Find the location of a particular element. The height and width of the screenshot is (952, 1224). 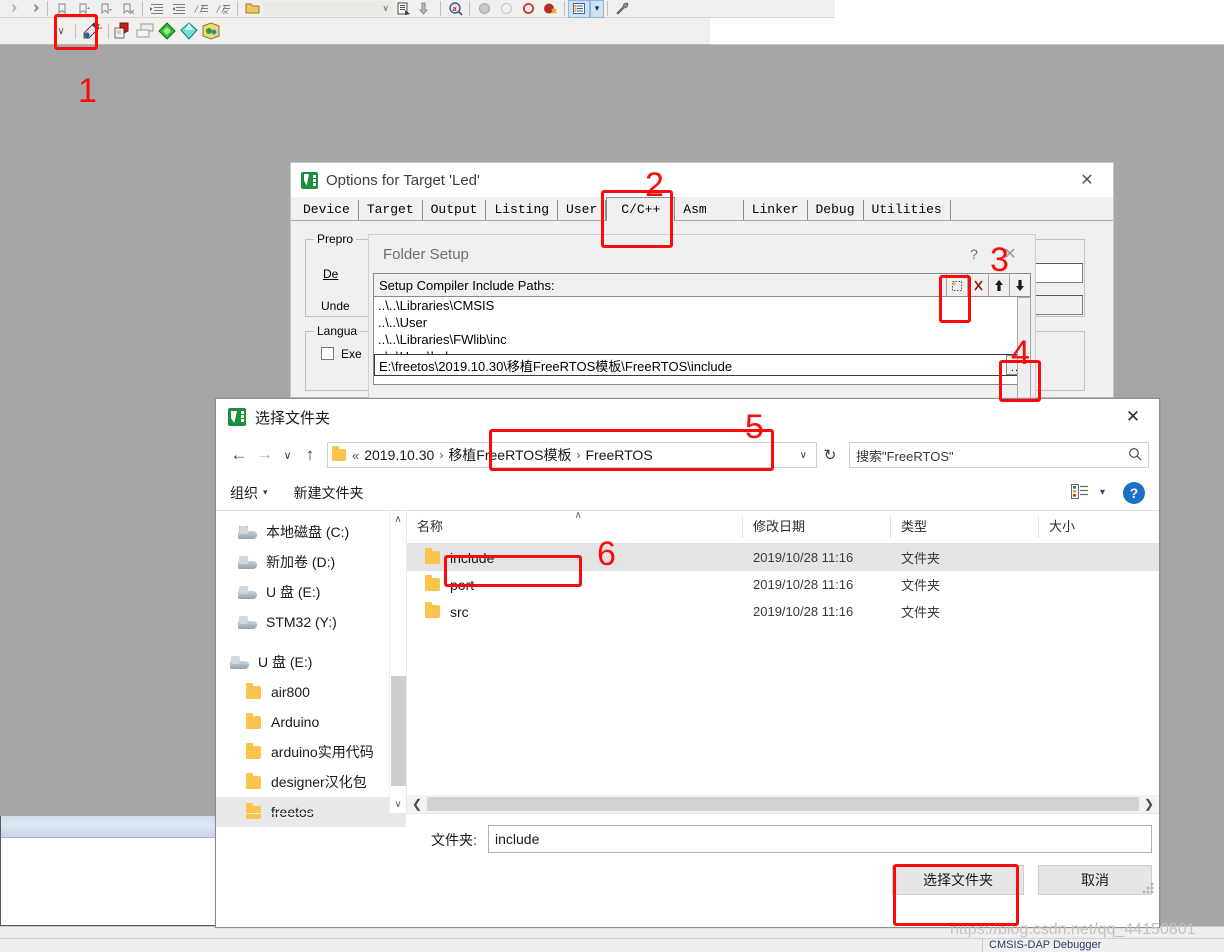

bookmark-next-icon is located at coordinates (106, 9).